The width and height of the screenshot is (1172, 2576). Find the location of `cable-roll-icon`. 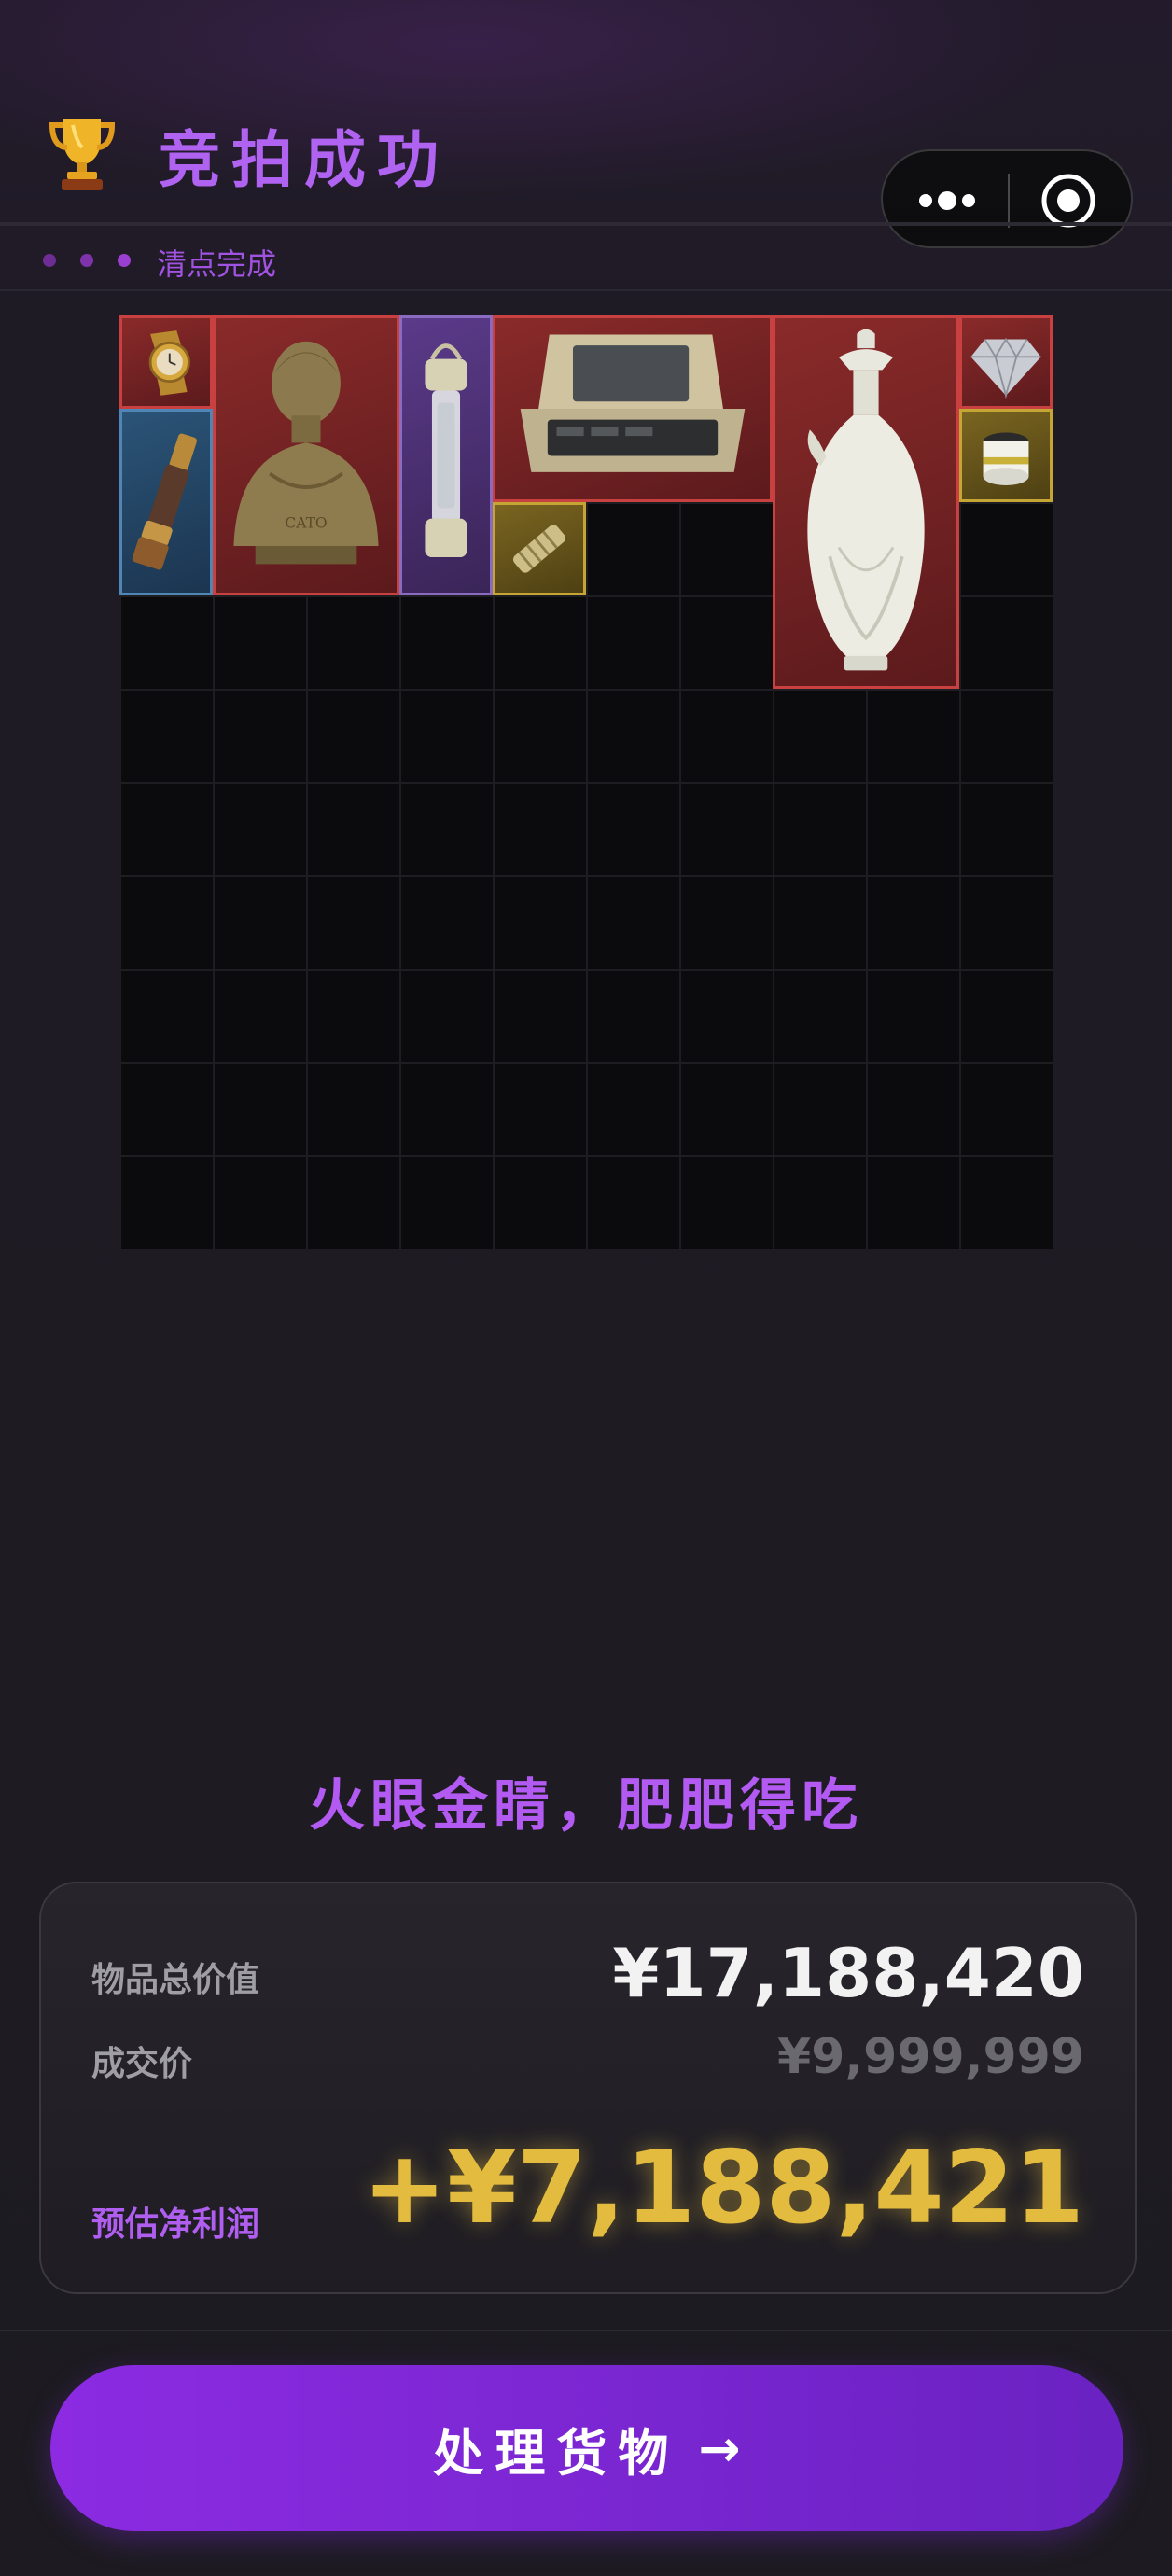

cable-roll-icon is located at coordinates (539, 549).